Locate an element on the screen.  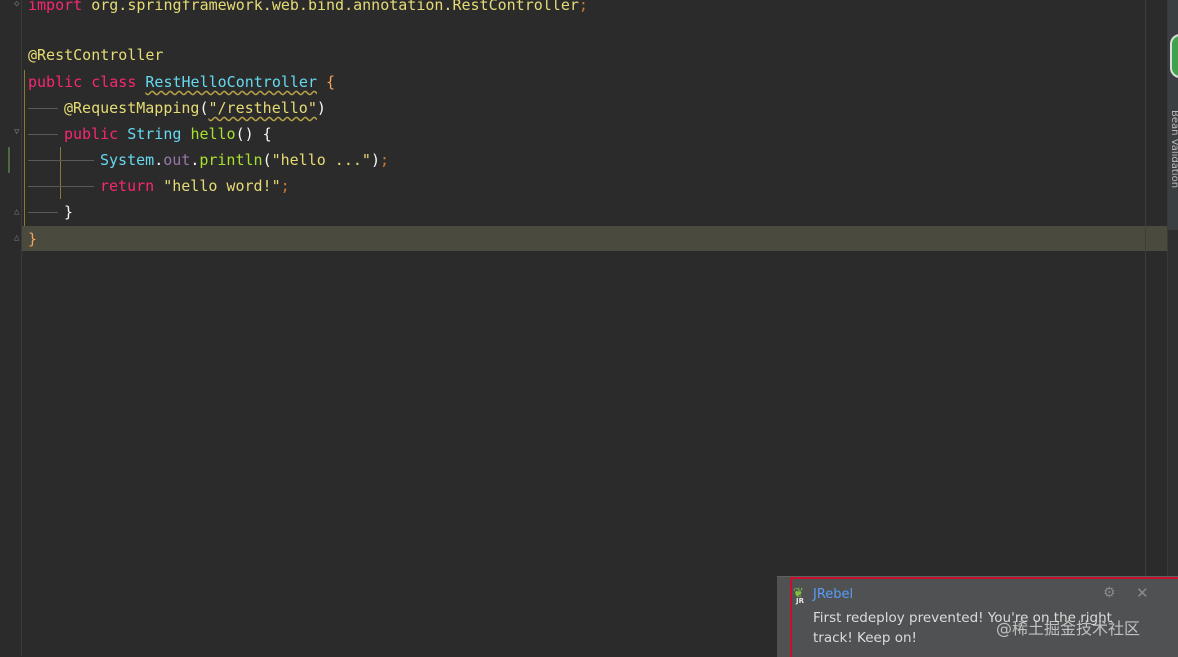
bean-validation-tab: Bean Validation is located at coordinates (1173, 149).